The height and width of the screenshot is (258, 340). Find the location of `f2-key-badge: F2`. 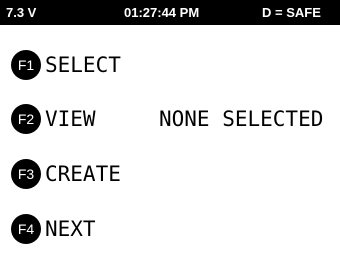

f2-key-badge: F2 is located at coordinates (26, 119).